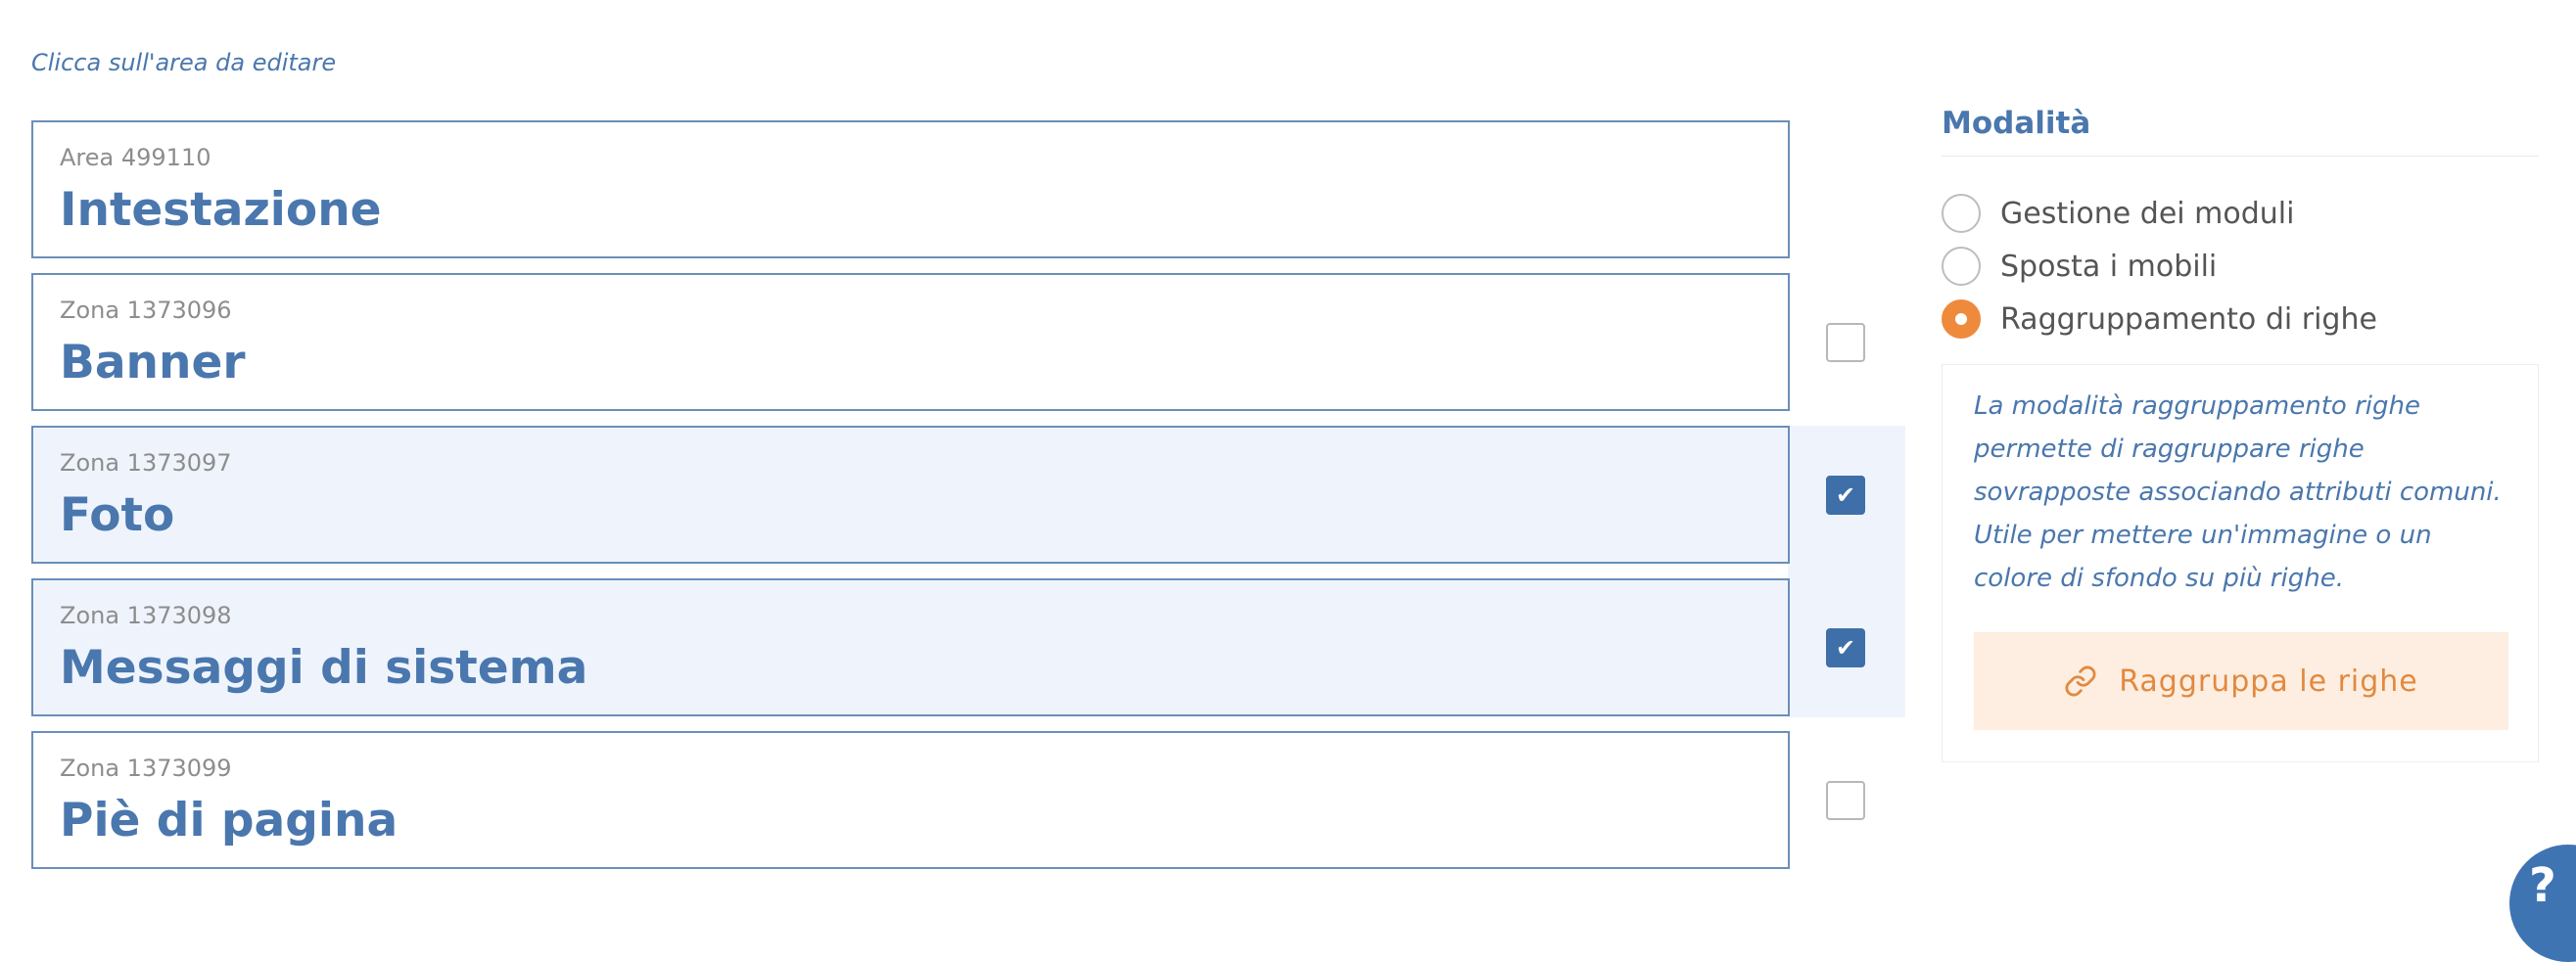 This screenshot has height=962, width=2576. I want to click on mode-radio-raggruppamento-righe: Raggruppamento di righe, so click(2159, 319).